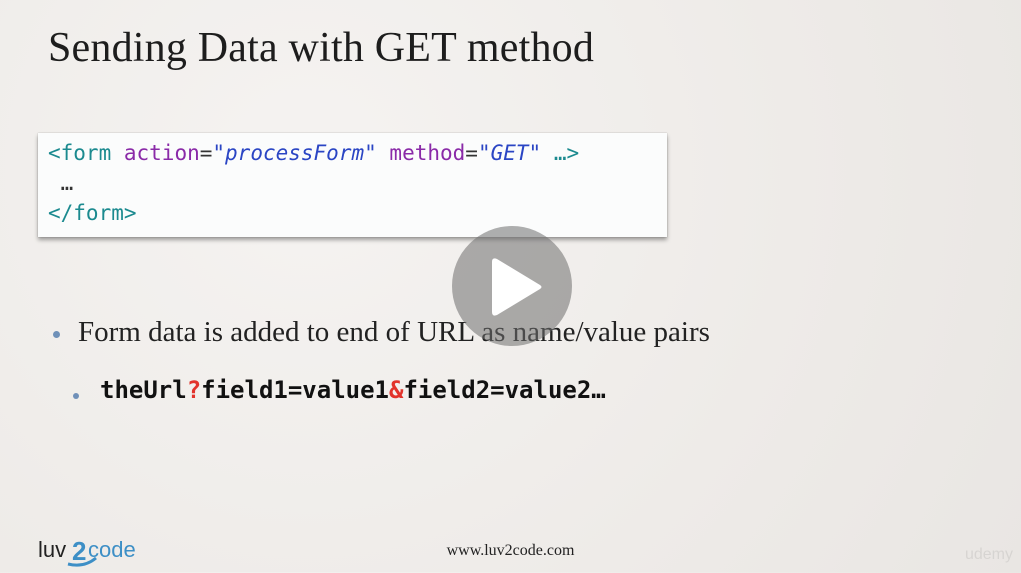  Describe the element at coordinates (396, 390) in the screenshot. I see `url-ampersand: &` at that location.